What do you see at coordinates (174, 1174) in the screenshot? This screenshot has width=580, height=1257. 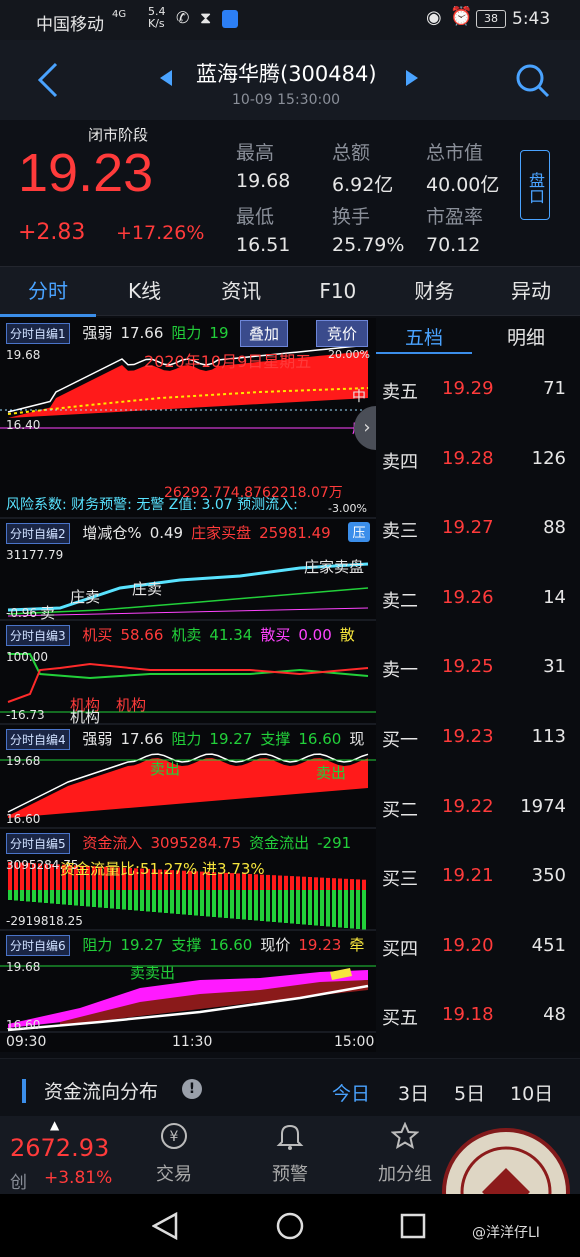 I see `trade-label: 交易` at bounding box center [174, 1174].